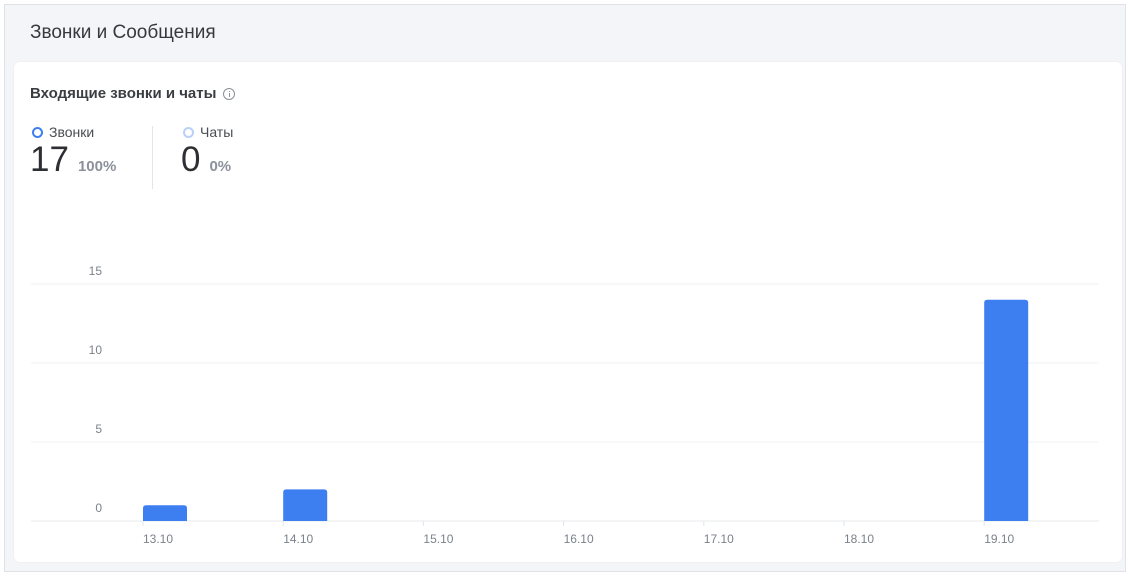 The width and height of the screenshot is (1132, 577). Describe the element at coordinates (579, 539) in the screenshot. I see `x-tick-label: 16.10` at that location.